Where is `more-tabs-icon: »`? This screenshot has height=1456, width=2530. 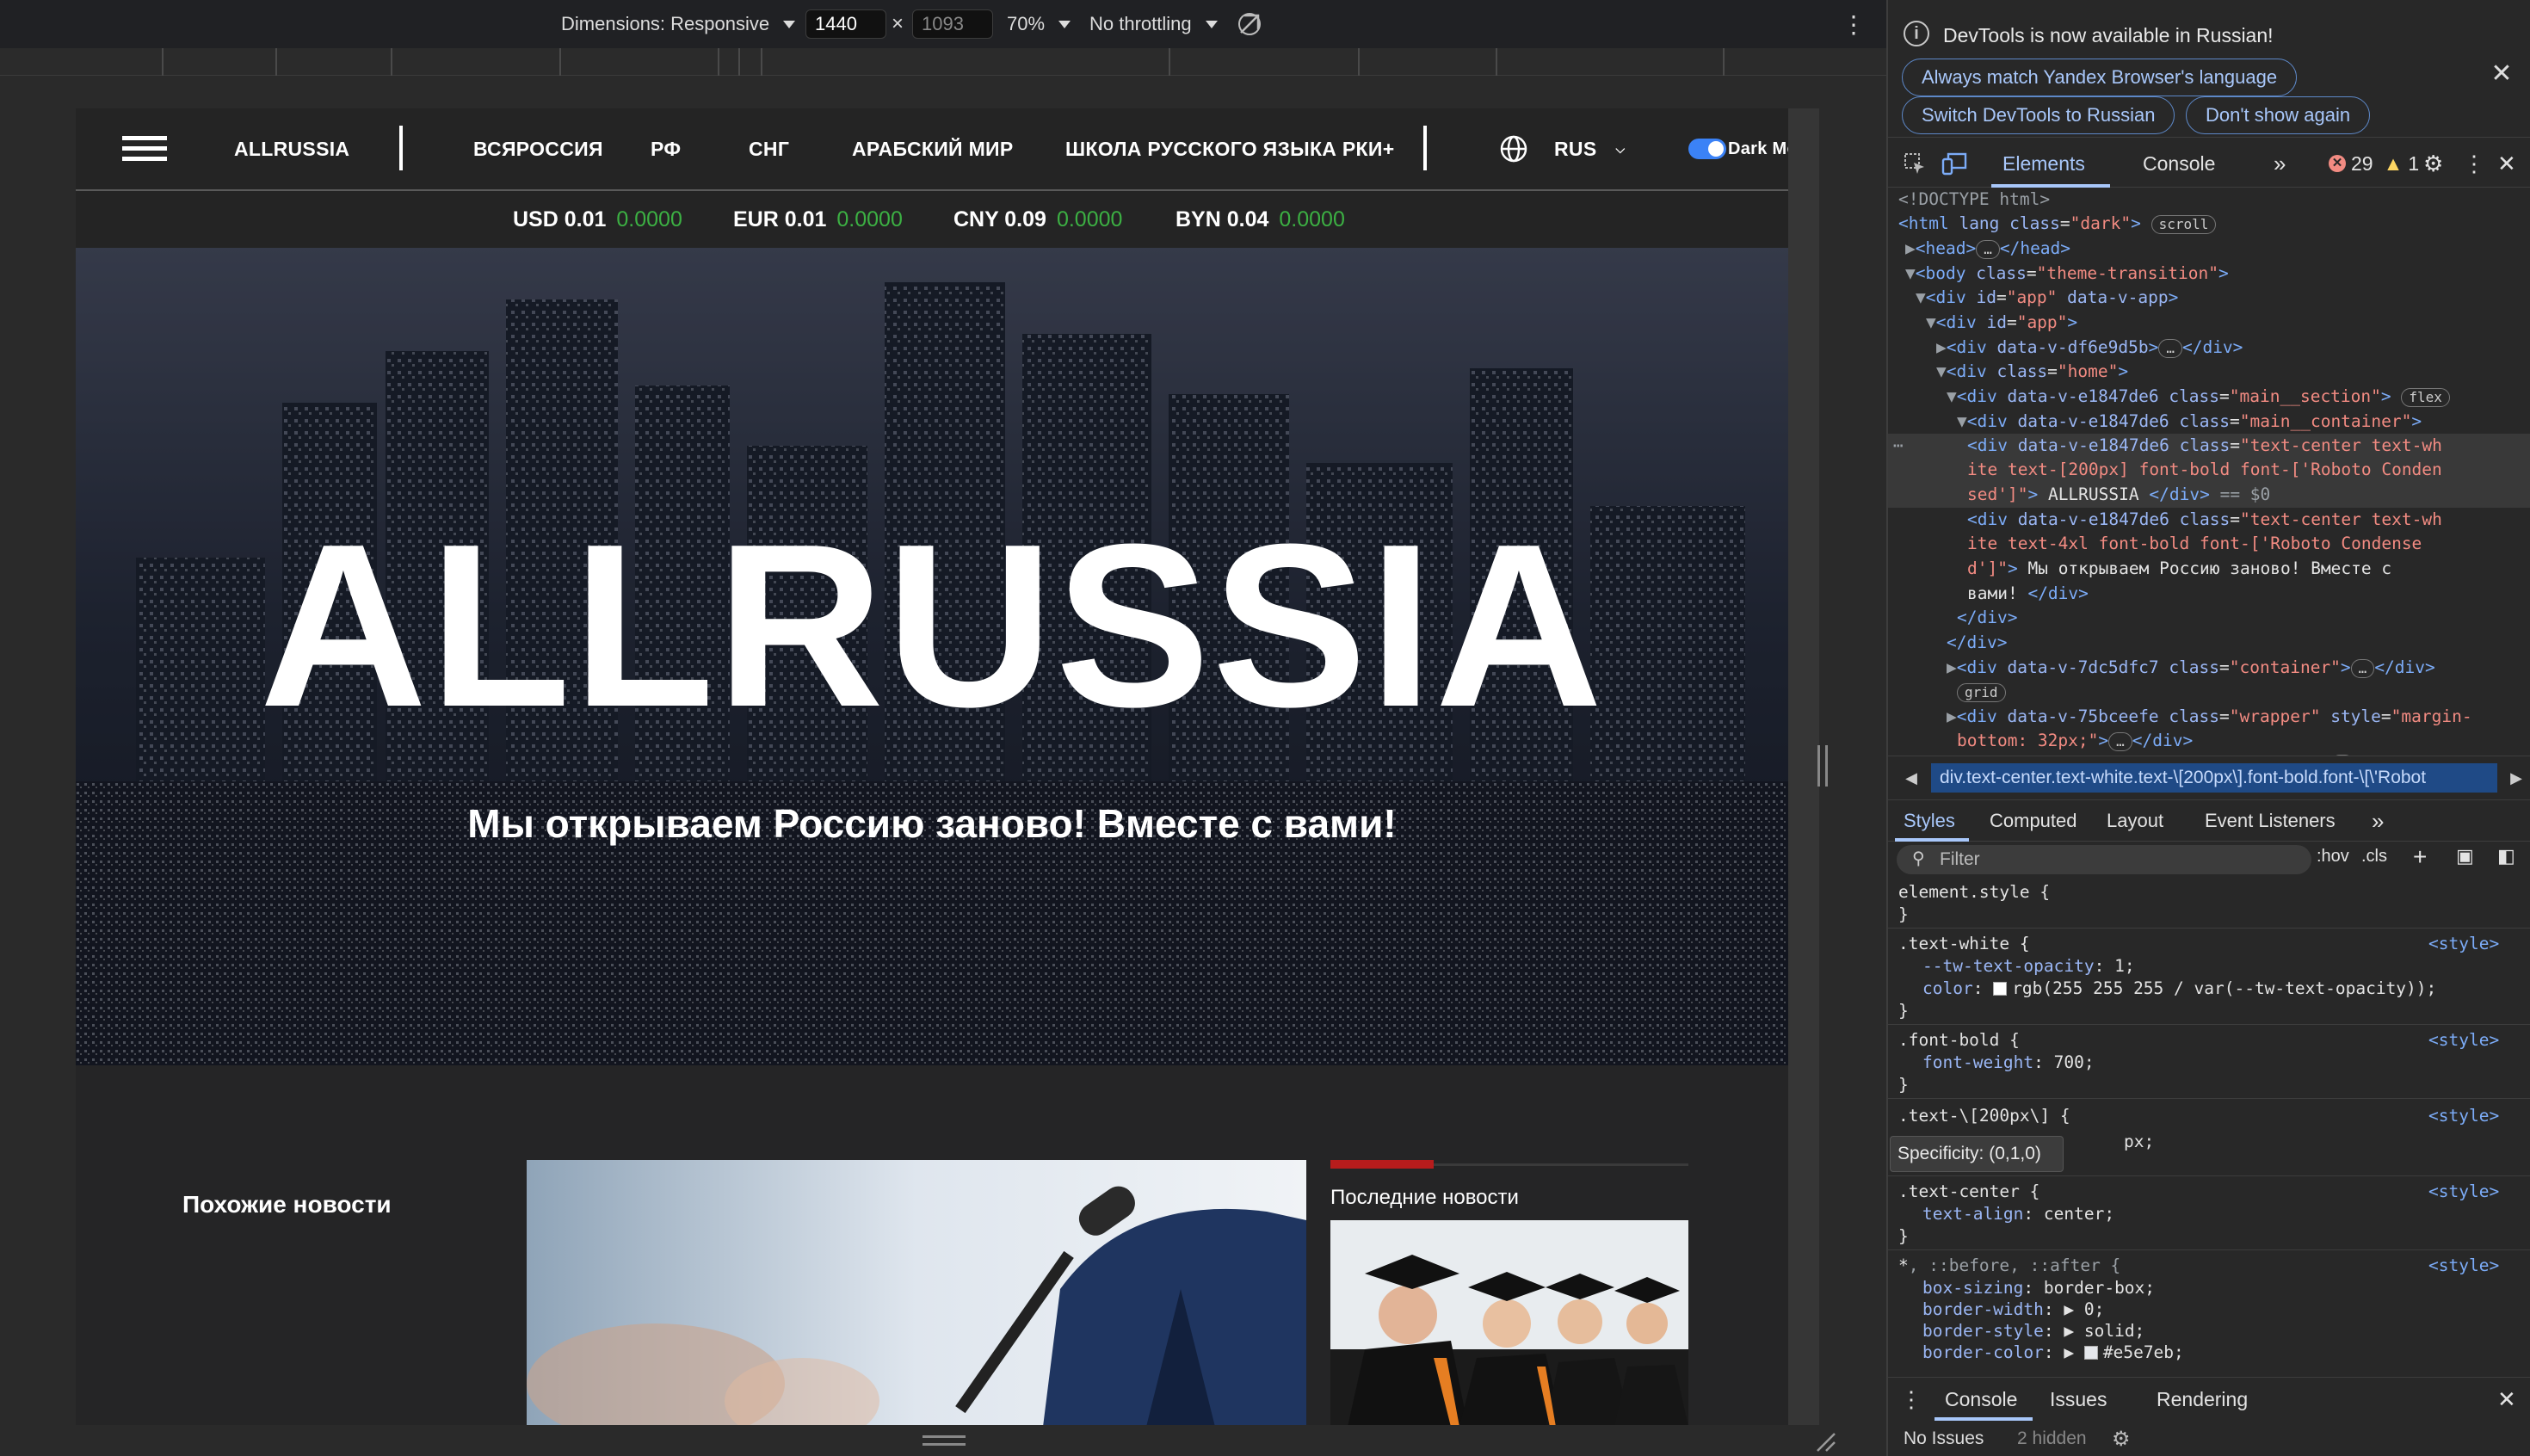
more-tabs-icon: » is located at coordinates (2280, 163).